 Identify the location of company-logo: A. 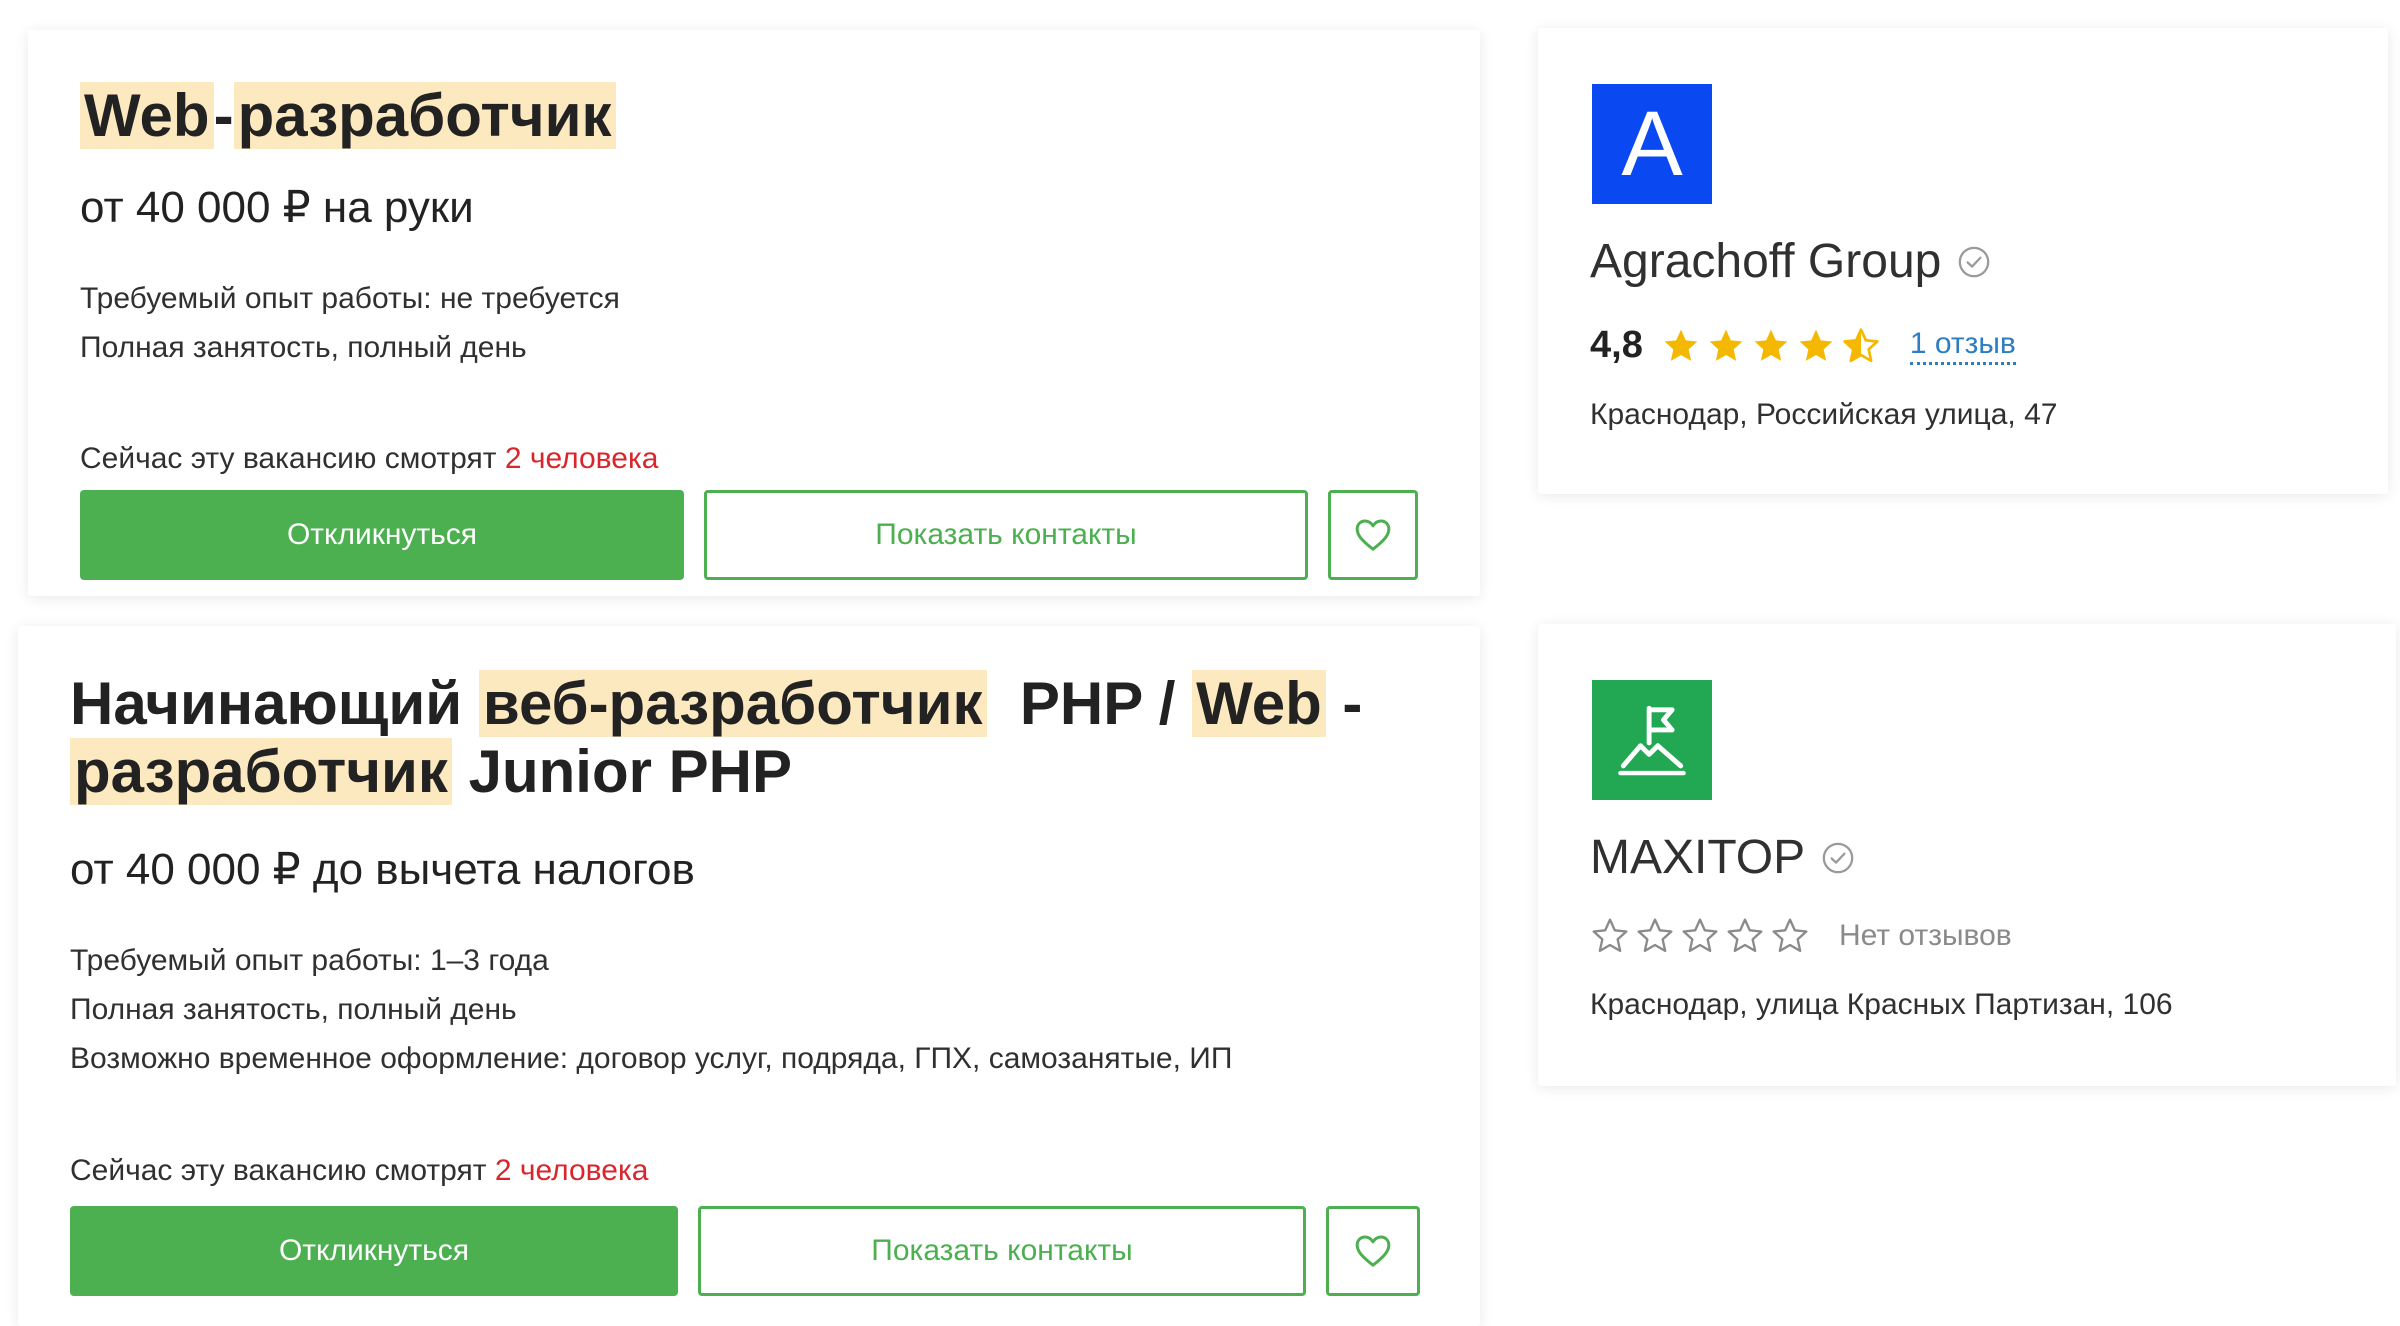
(1652, 144).